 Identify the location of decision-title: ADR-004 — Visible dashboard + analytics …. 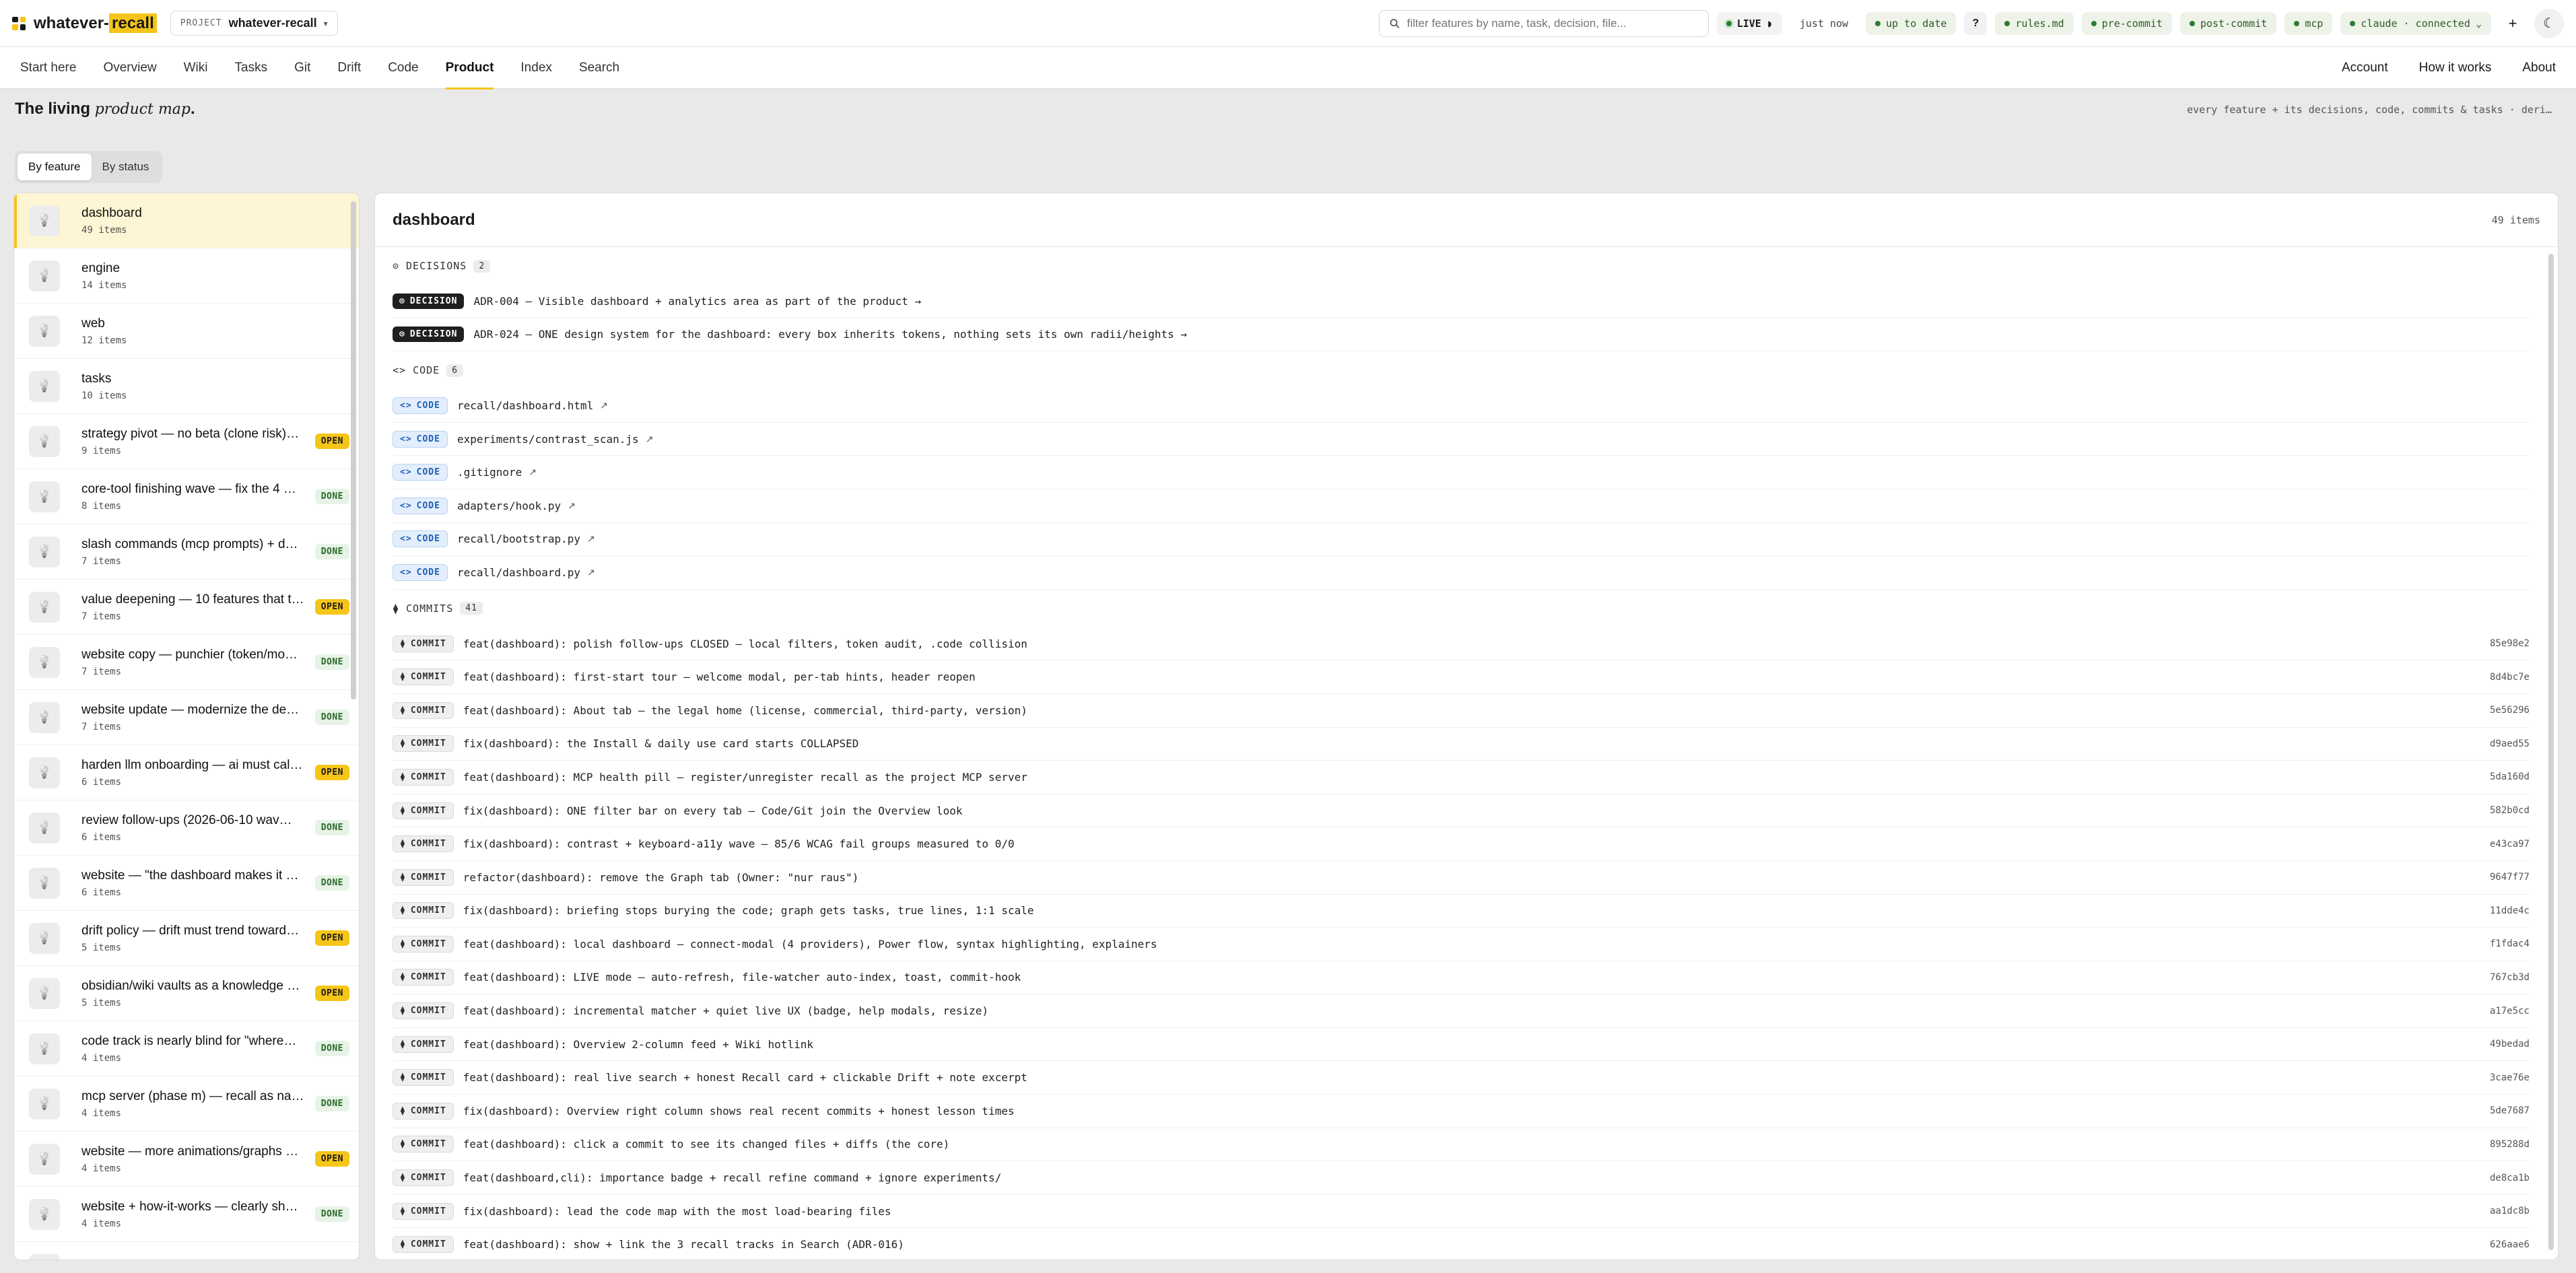
(697, 301).